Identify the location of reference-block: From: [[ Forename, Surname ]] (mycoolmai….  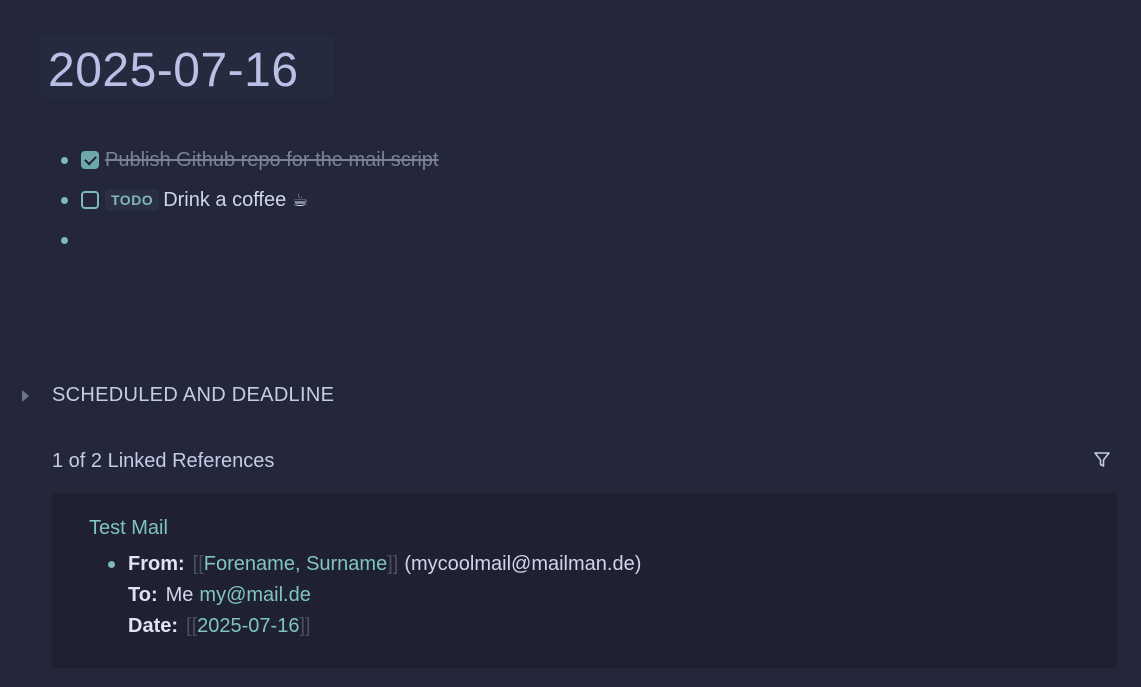
(374, 595).